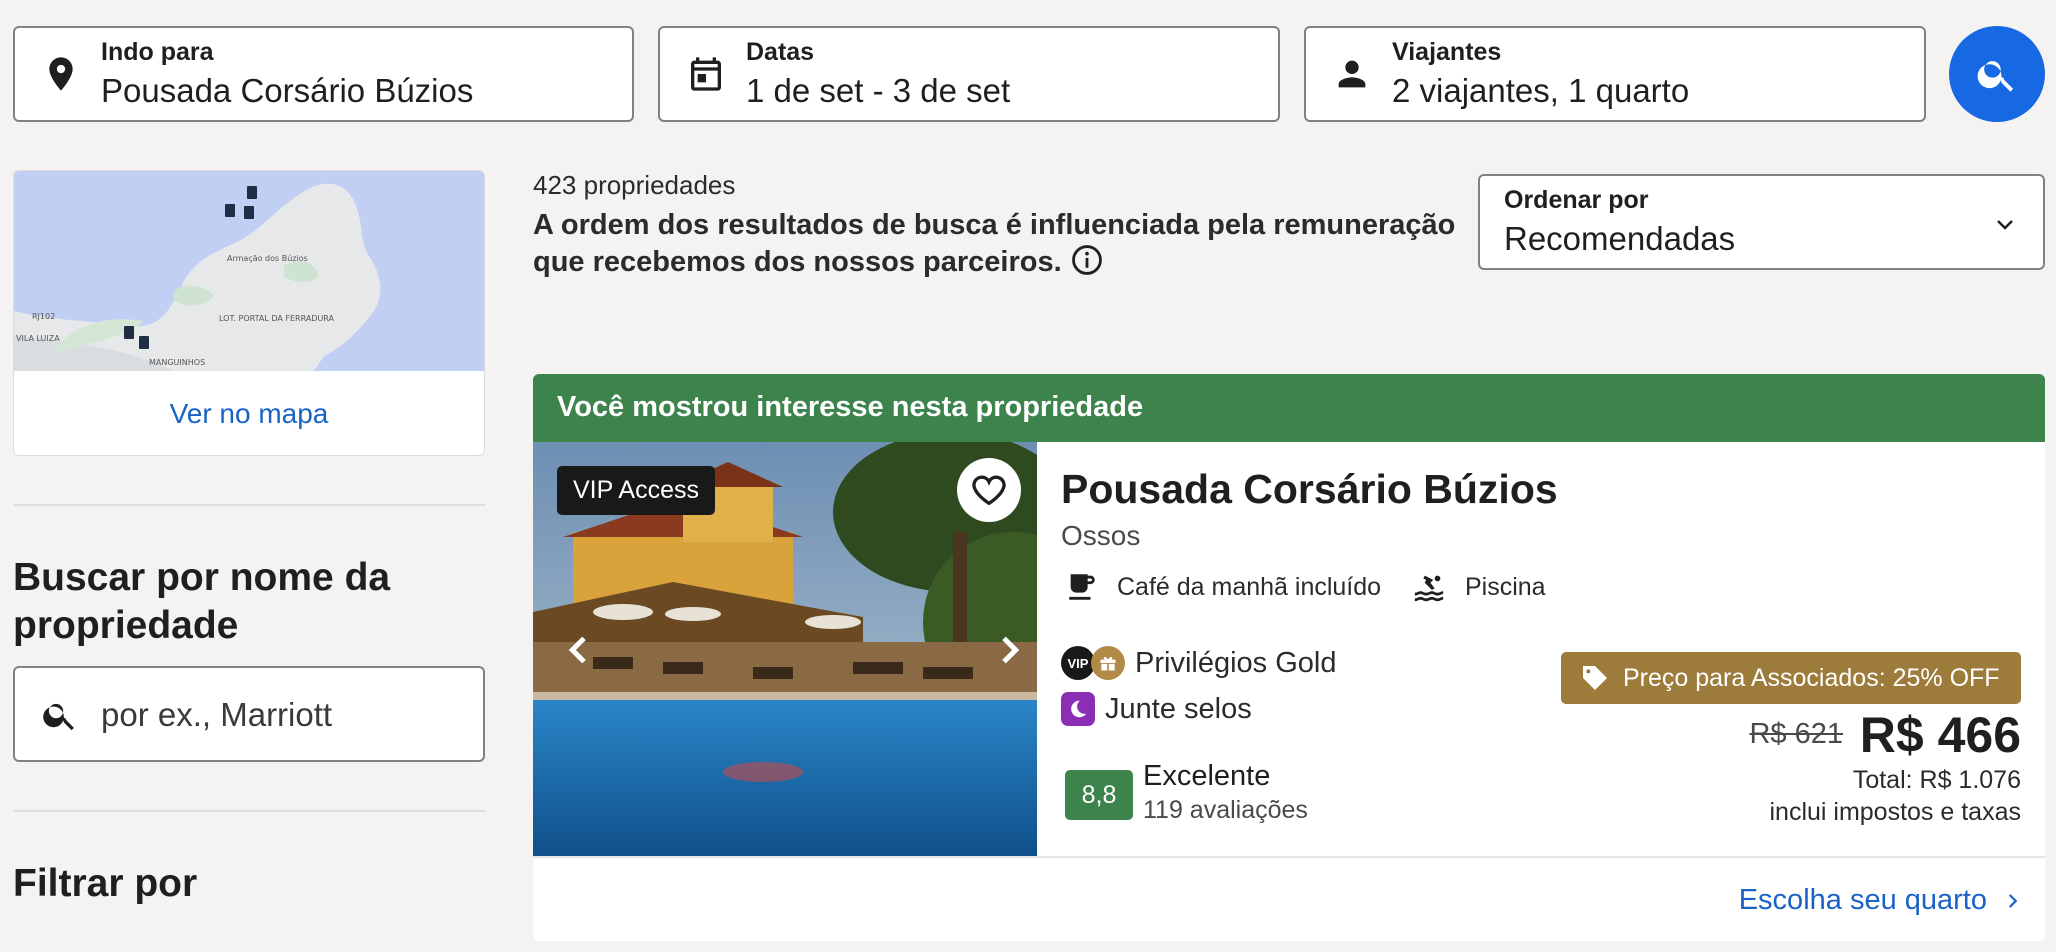 Image resolution: width=2056 pixels, height=952 pixels. What do you see at coordinates (1309, 489) in the screenshot?
I see `property-name: Pousada Corsário Búzios` at bounding box center [1309, 489].